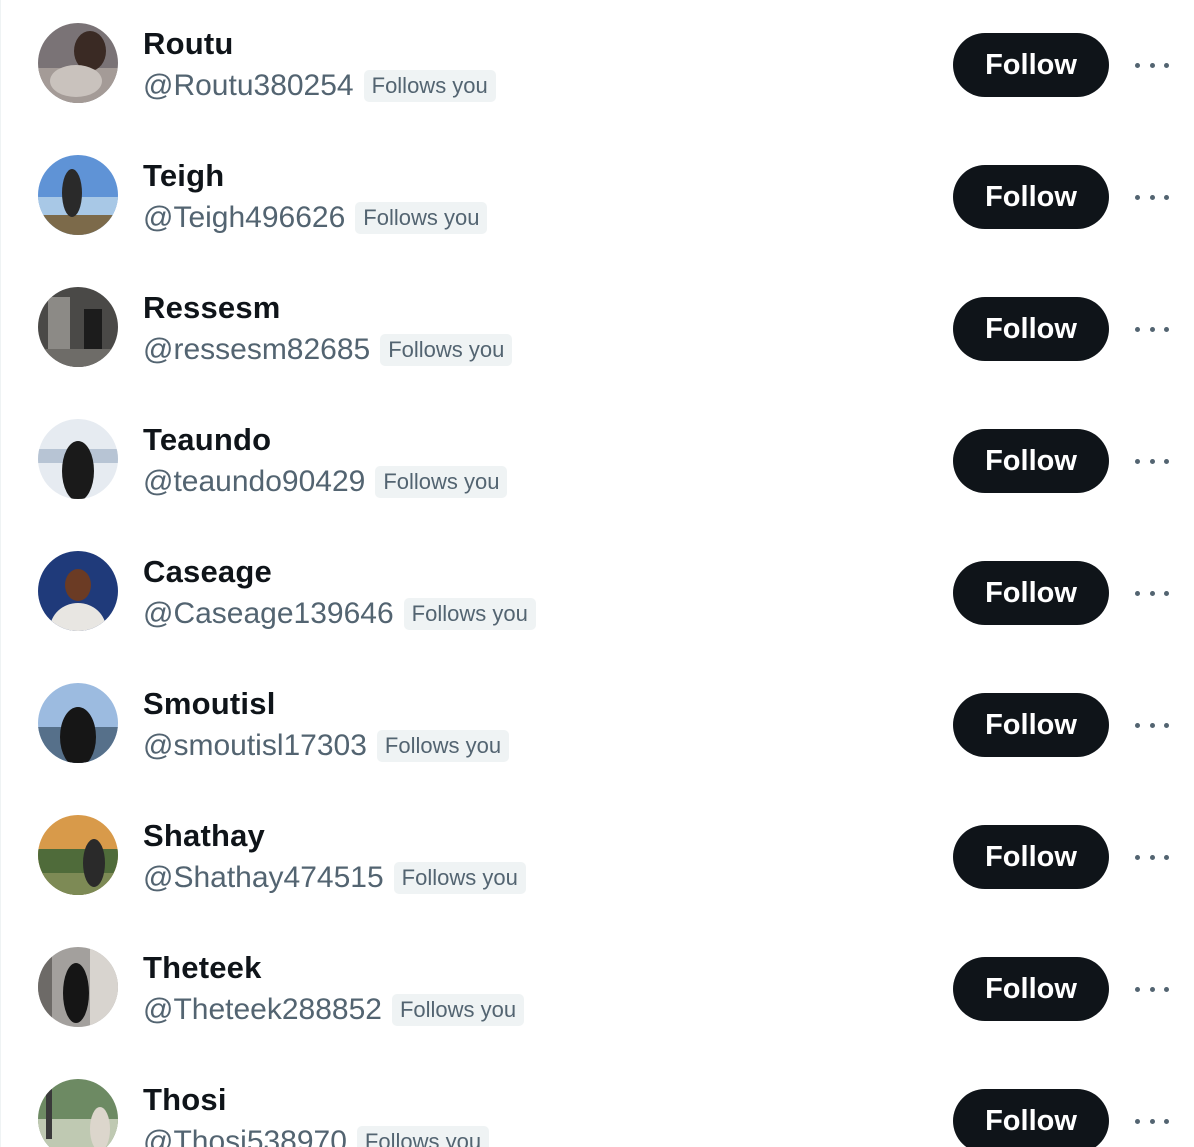 This screenshot has height=1147, width=1194. What do you see at coordinates (245, 1136) in the screenshot?
I see `username-handle: @Thosi538970` at bounding box center [245, 1136].